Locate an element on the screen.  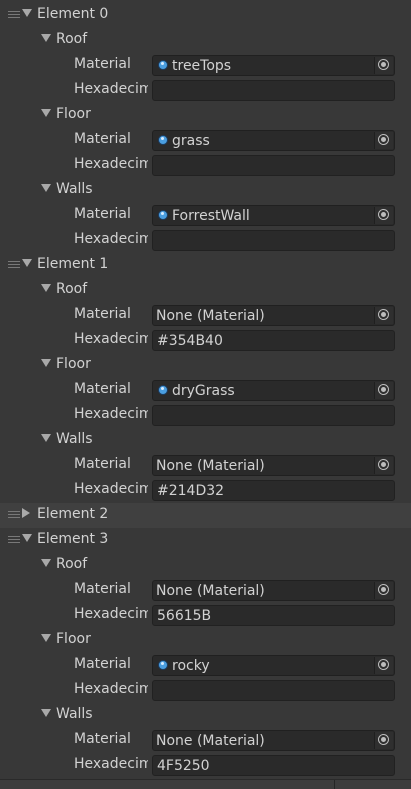
hexadecimal-value: #214D32 is located at coordinates (191, 491).